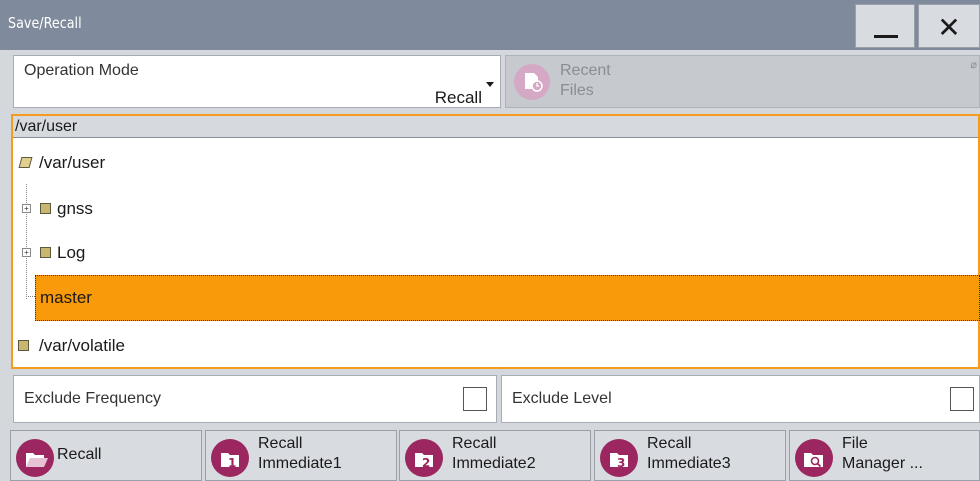  I want to click on link-icon: ⌀, so click(973, 65).